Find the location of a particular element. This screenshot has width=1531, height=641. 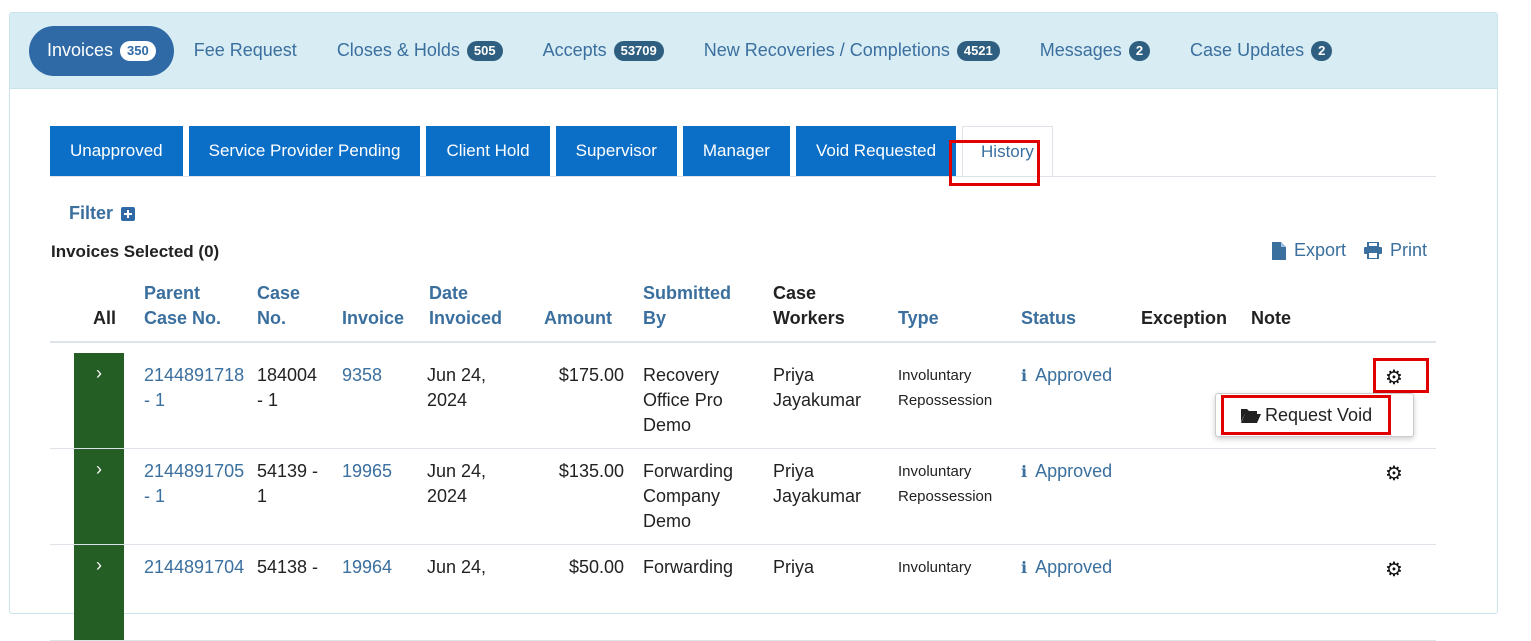

tab-invoices: Invoices 350 is located at coordinates (101, 50).